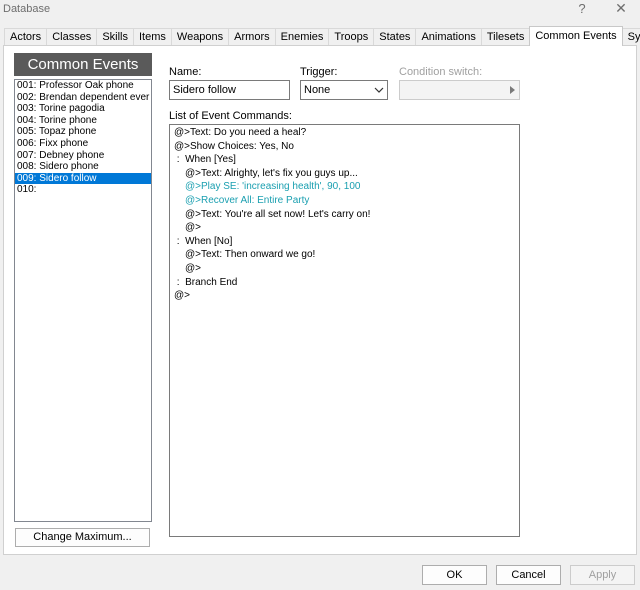 Image resolution: width=640 pixels, height=590 pixels. Describe the element at coordinates (252, 37) in the screenshot. I see `tab-armors: Armors` at that location.